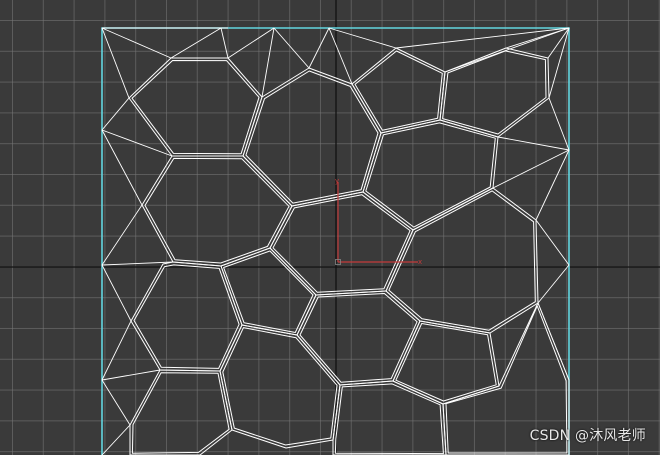 The width and height of the screenshot is (660, 455). Describe the element at coordinates (587, 436) in the screenshot. I see `watermark: CSDN @沐风老师` at that location.